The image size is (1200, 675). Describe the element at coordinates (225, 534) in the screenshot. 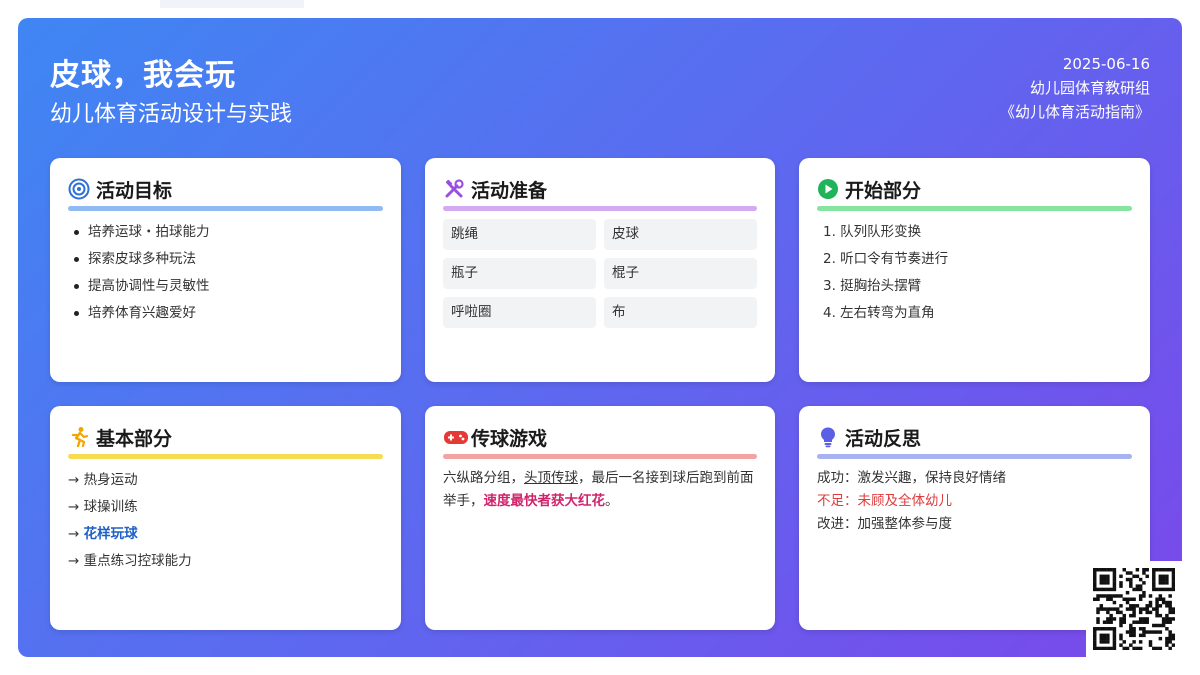

I see `list-item: → 花样玩球` at that location.